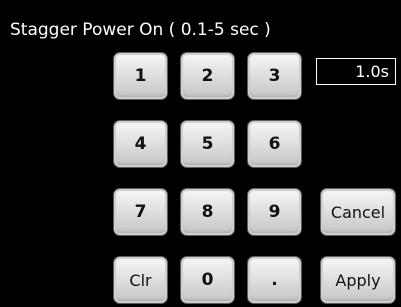 The width and height of the screenshot is (401, 307). I want to click on decimal-point-button: ., so click(274, 280).